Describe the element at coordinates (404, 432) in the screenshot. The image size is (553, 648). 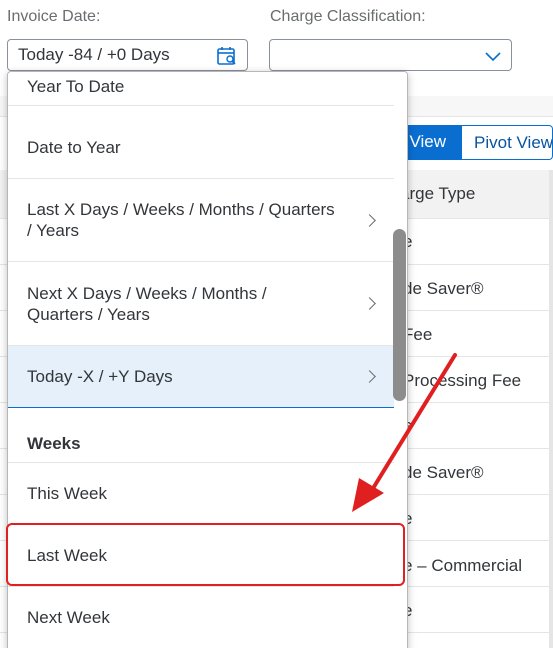
I see `annotation-arrow-icon` at that location.